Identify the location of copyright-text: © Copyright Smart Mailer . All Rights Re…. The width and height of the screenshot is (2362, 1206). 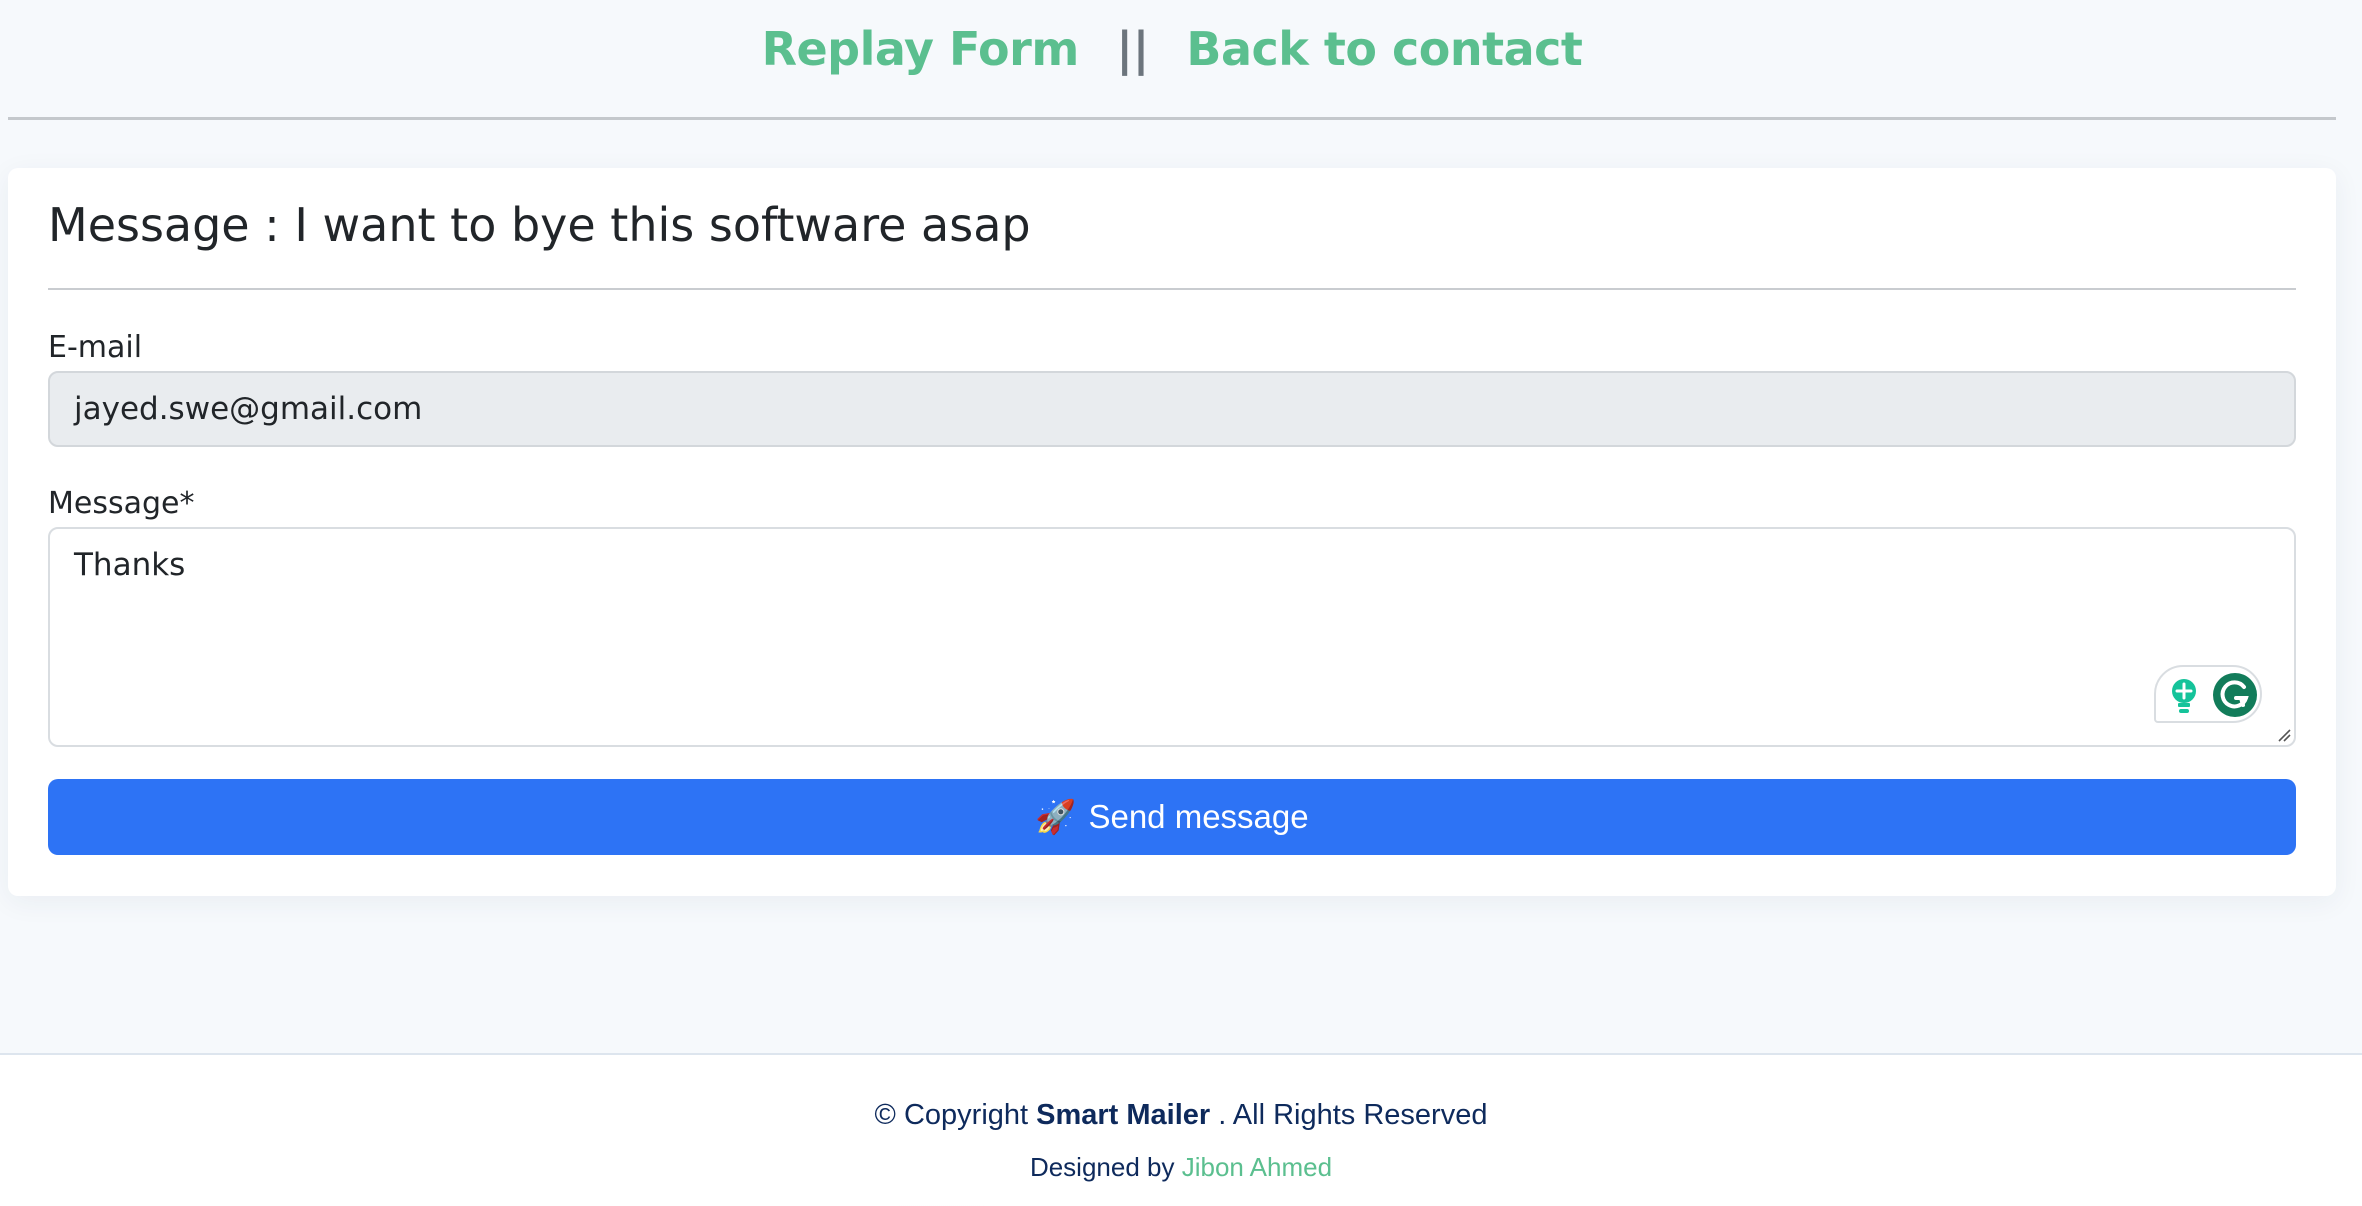
(1181, 1115).